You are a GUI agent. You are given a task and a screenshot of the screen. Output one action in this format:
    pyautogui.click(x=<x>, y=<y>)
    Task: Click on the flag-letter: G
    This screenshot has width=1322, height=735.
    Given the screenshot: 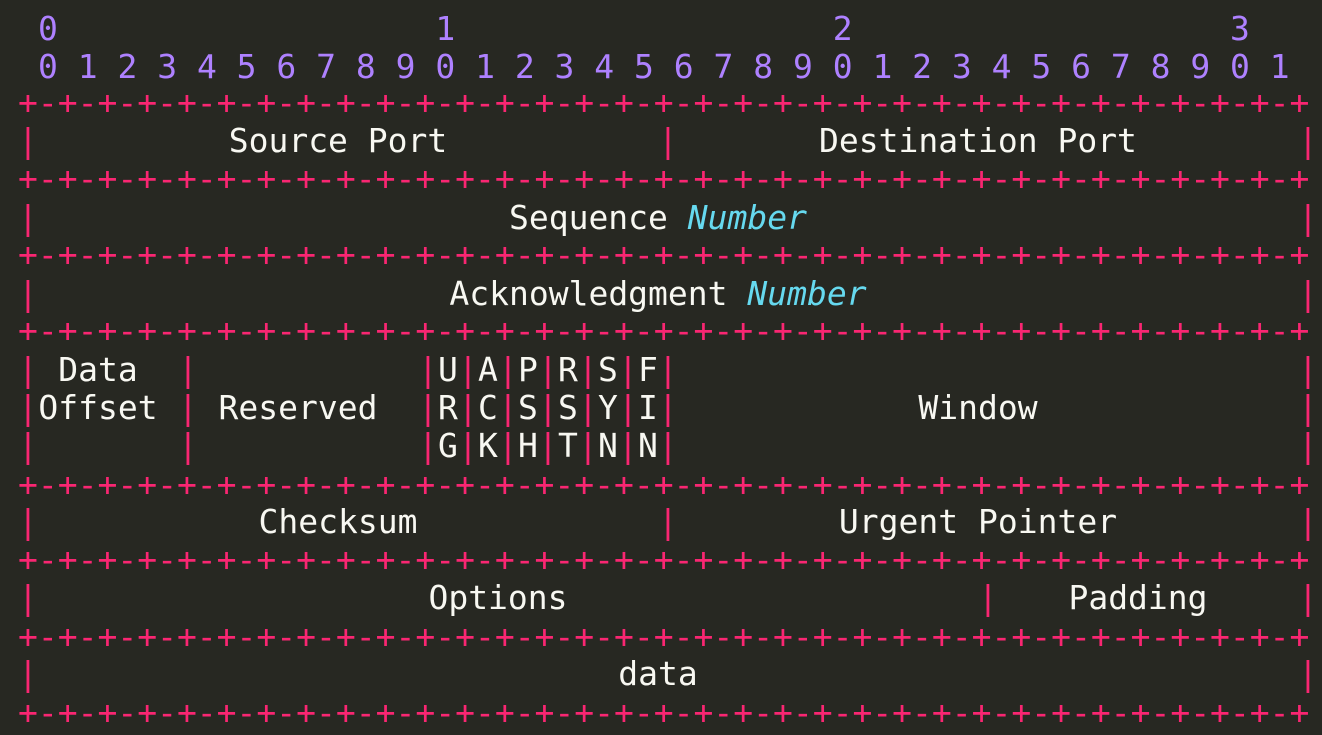 What is the action you would take?
    pyautogui.click(x=448, y=445)
    